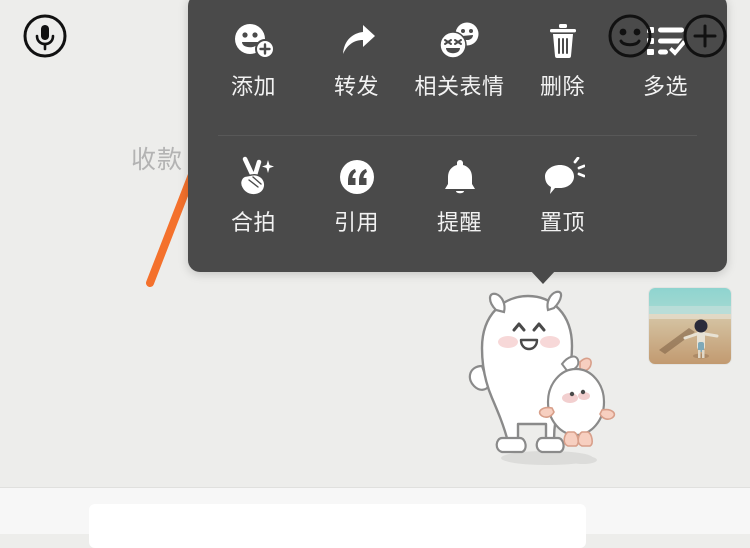 The height and width of the screenshot is (548, 750). I want to click on message-text-input, so click(337, 526).